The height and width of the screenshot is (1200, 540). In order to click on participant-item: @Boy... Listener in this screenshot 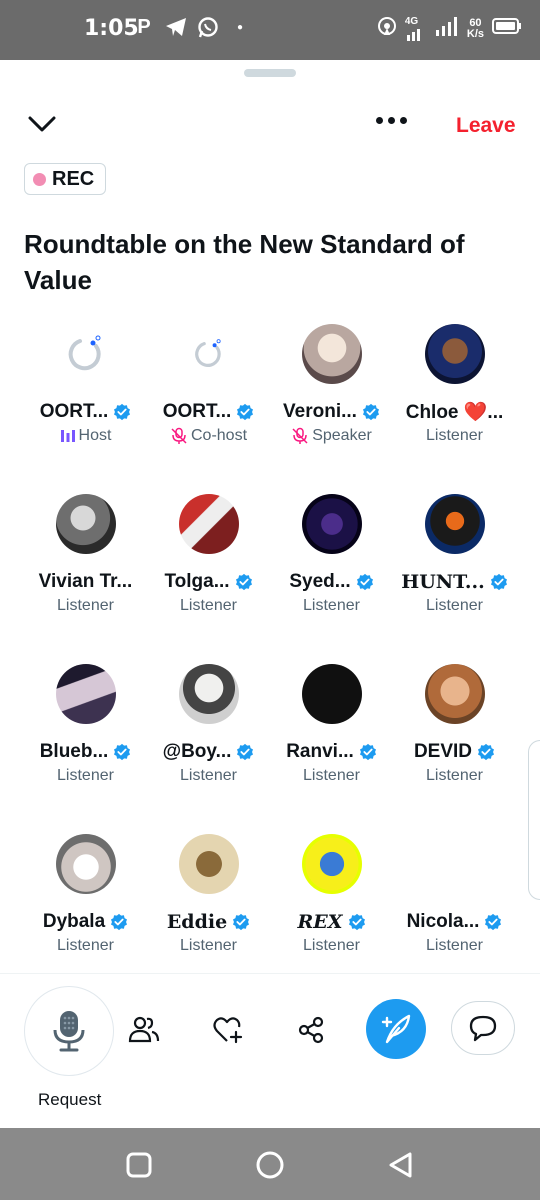, I will do `click(208, 747)`.